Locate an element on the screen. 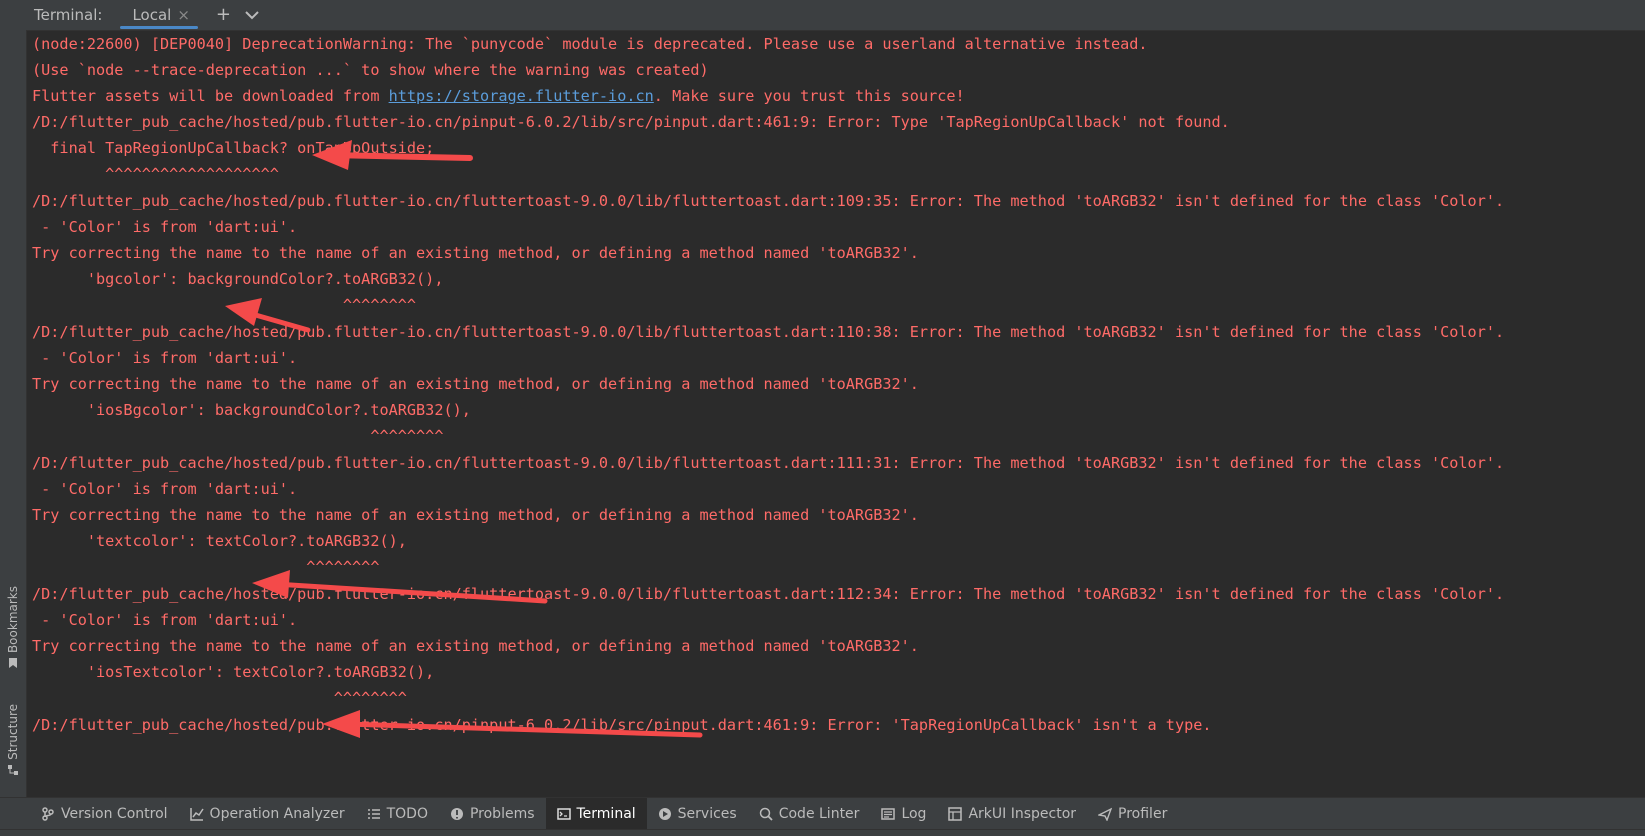 The image size is (1645, 836). tab-todo-label: TODO is located at coordinates (407, 814).